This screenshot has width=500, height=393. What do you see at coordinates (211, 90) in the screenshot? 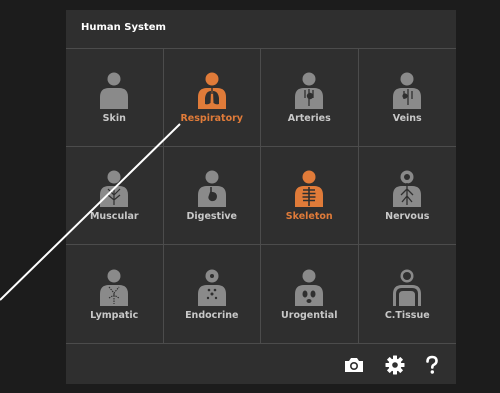
I see `lungs-icon` at bounding box center [211, 90].